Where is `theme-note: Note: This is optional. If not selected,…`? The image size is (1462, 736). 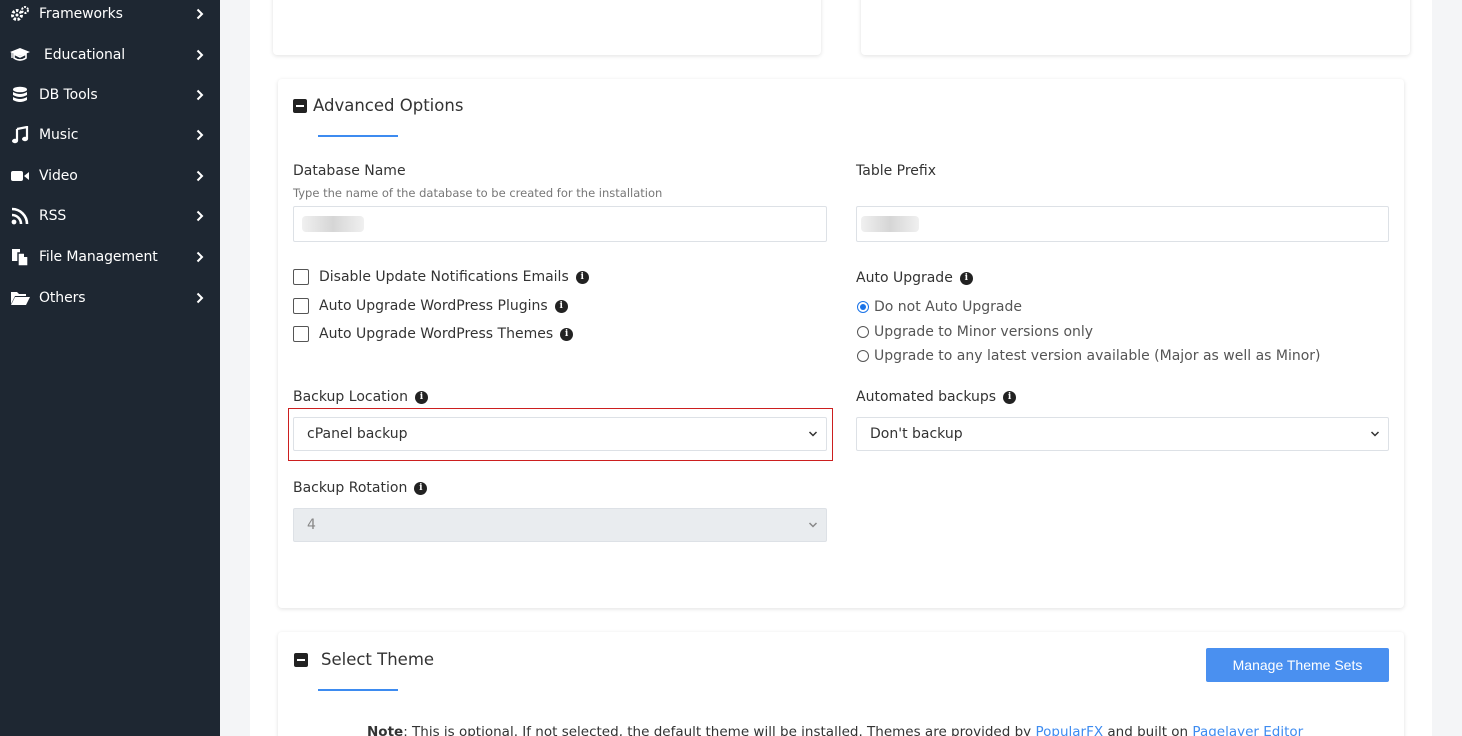
theme-note: Note: This is optional. If not selected,… is located at coordinates (835, 730).